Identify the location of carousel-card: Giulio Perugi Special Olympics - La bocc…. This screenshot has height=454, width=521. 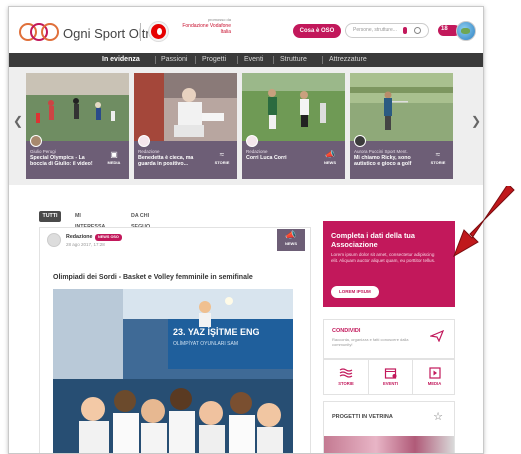
(77, 126).